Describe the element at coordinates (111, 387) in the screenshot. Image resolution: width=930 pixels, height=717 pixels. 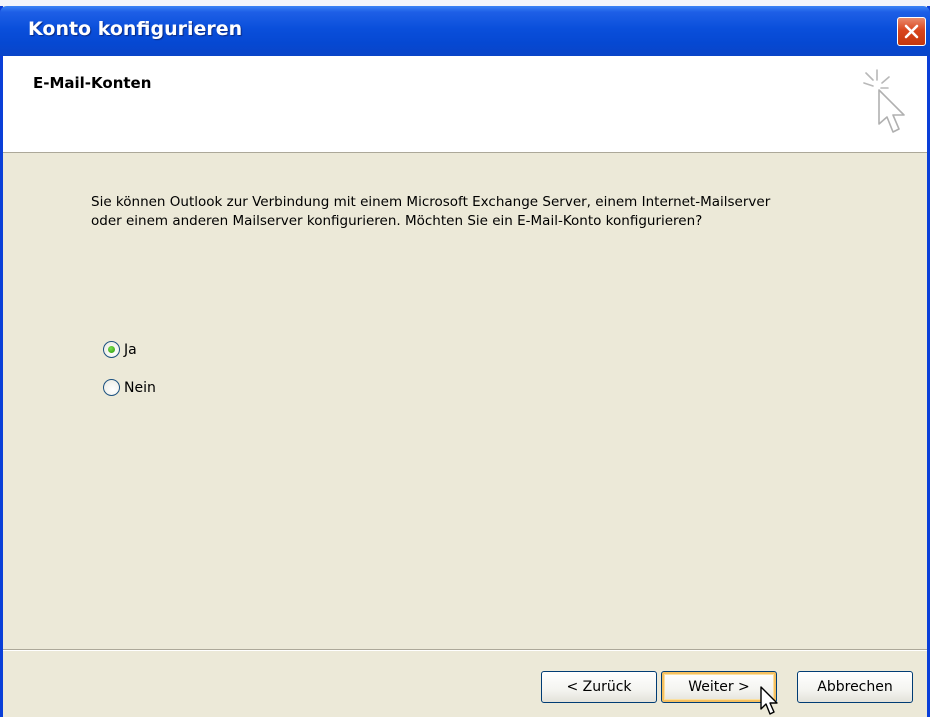
I see `radio-button-nein` at that location.